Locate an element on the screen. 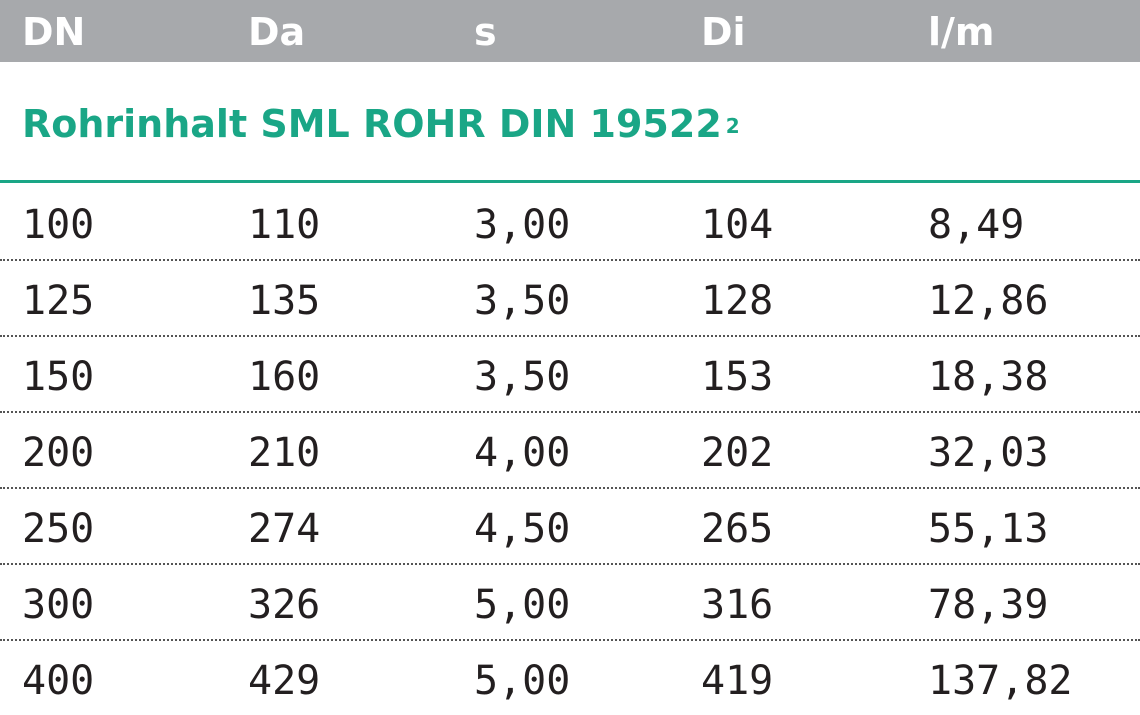 This screenshot has width=1140, height=715. table-row: 150 160 3,50 153 18,38 is located at coordinates (570, 374).